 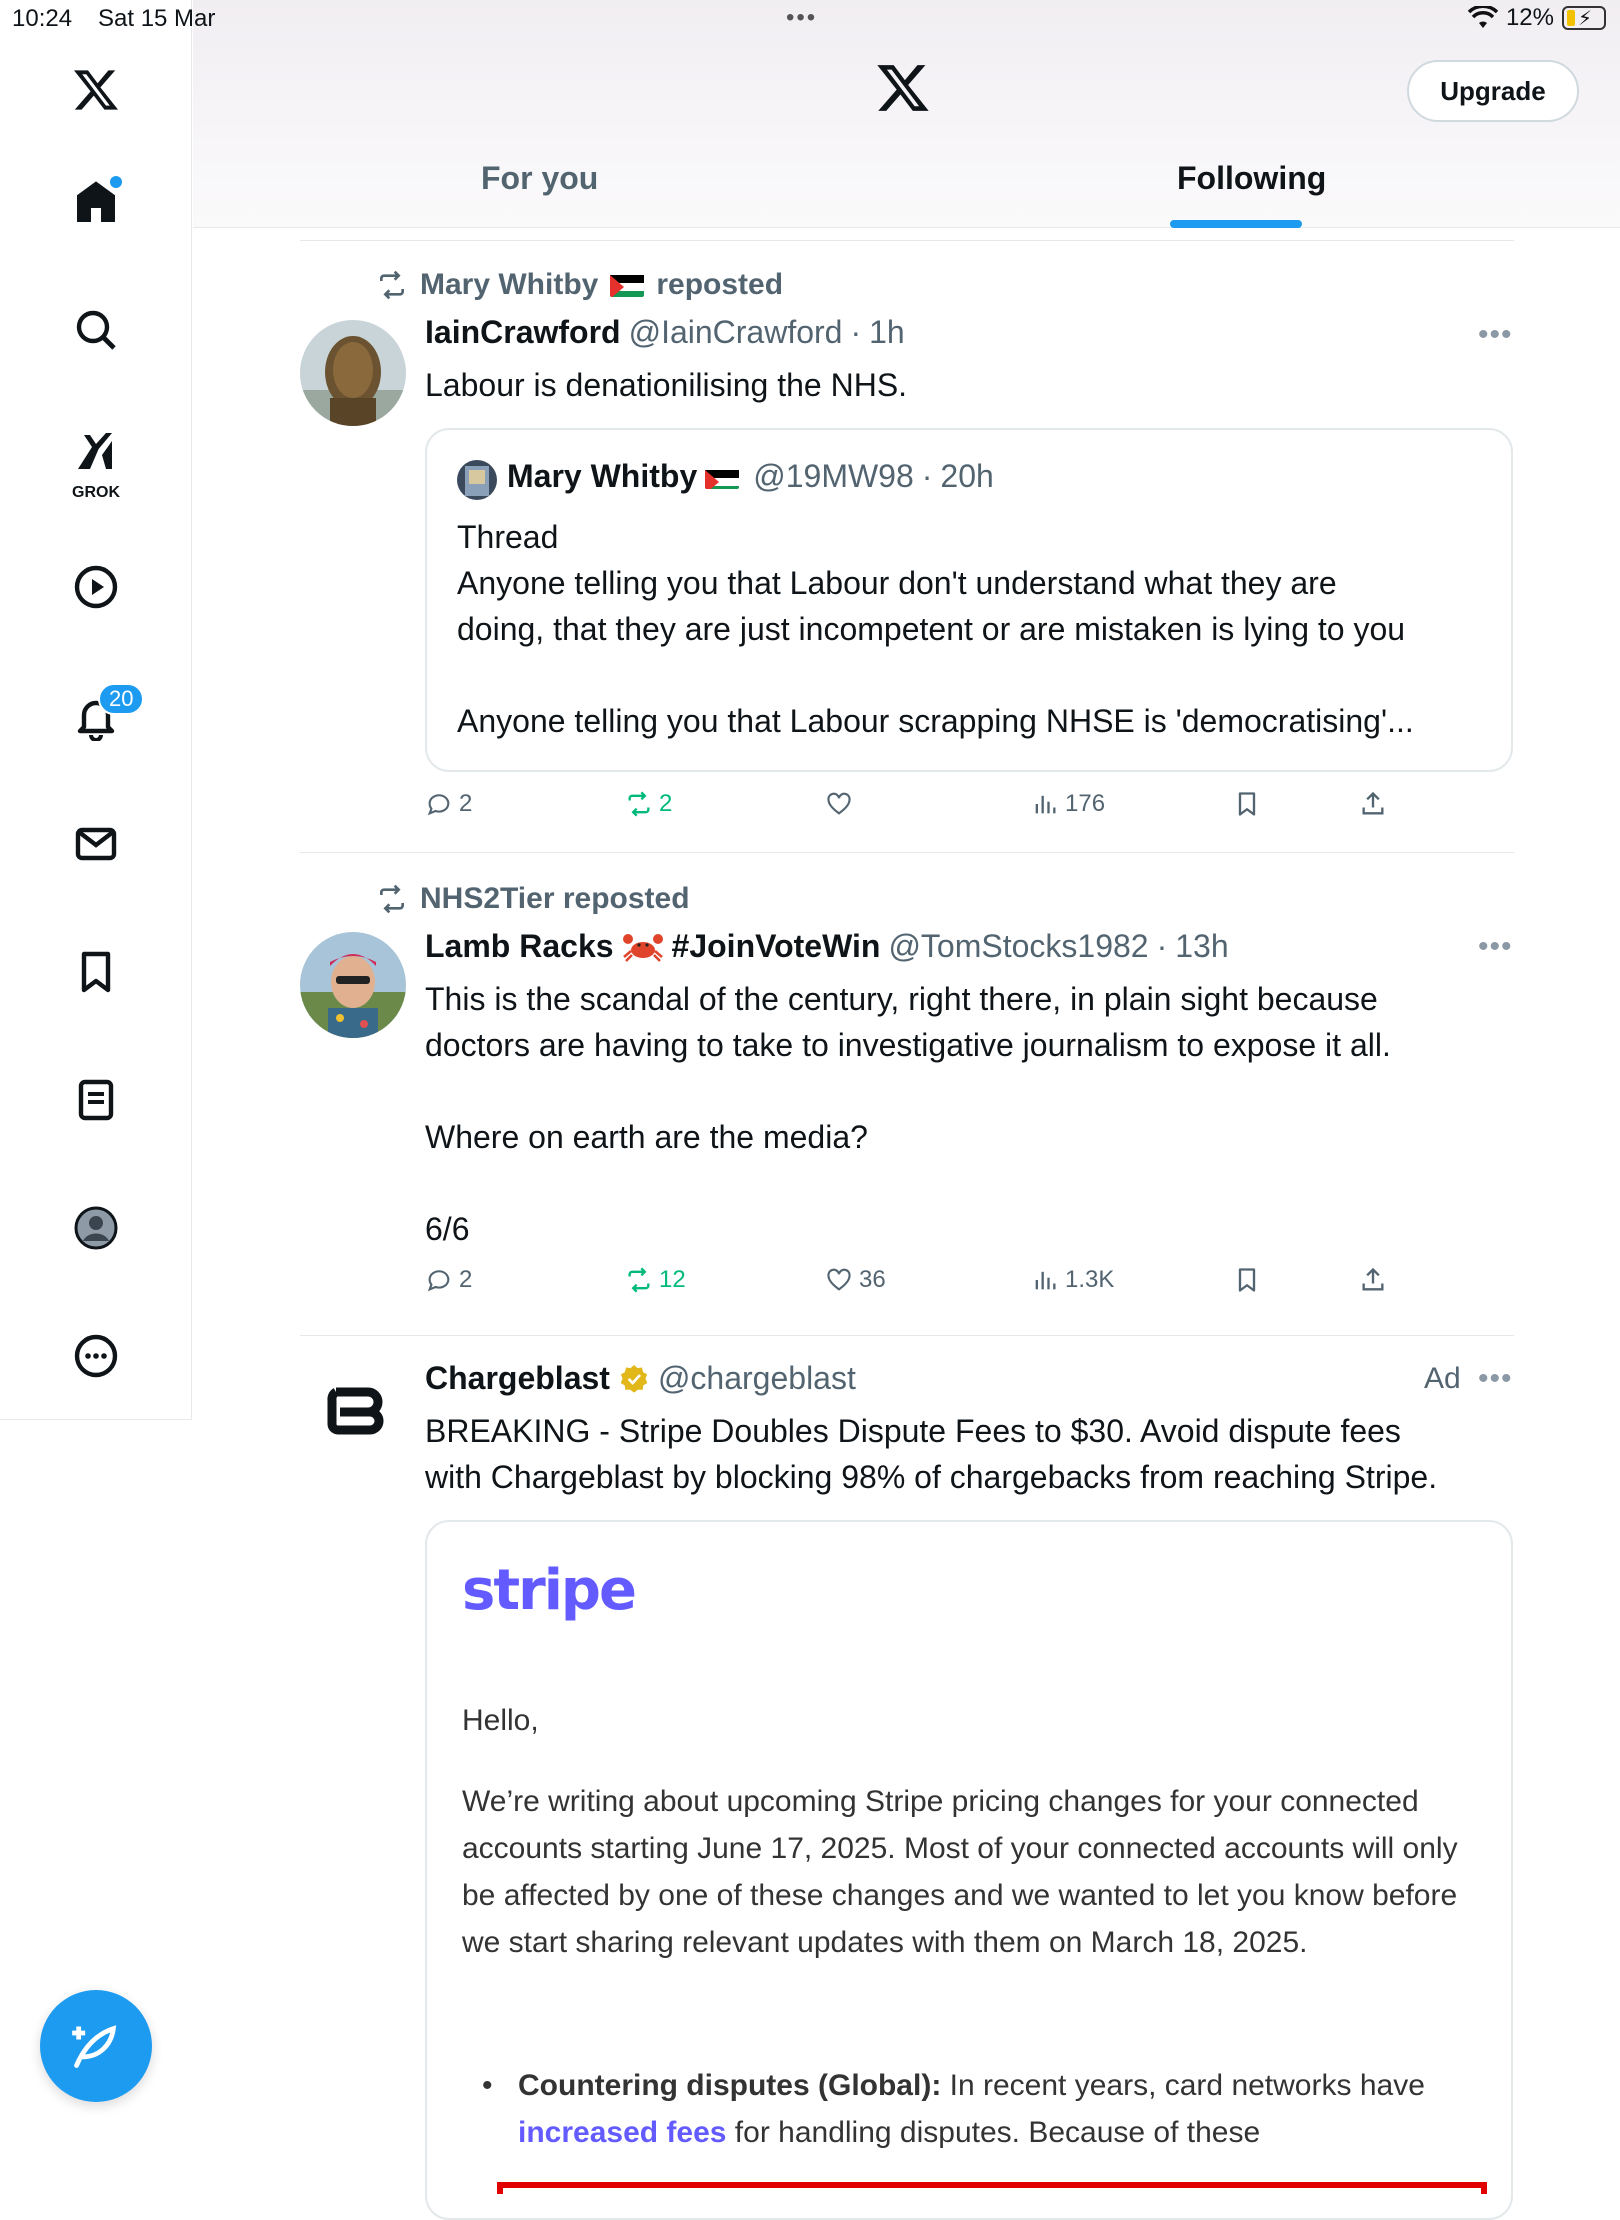 I want to click on views-button: 176, so click(x=1068, y=804).